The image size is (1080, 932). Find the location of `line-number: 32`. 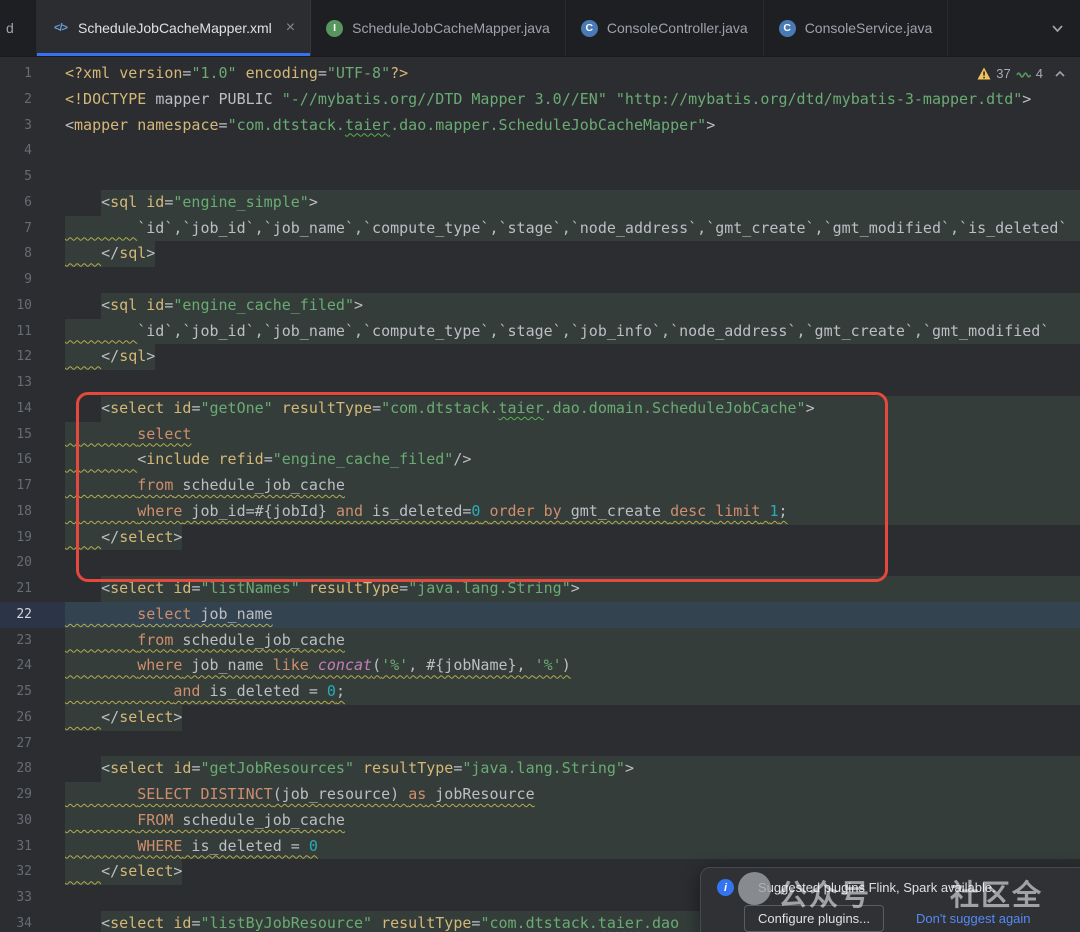

line-number: 32 is located at coordinates (24, 872).